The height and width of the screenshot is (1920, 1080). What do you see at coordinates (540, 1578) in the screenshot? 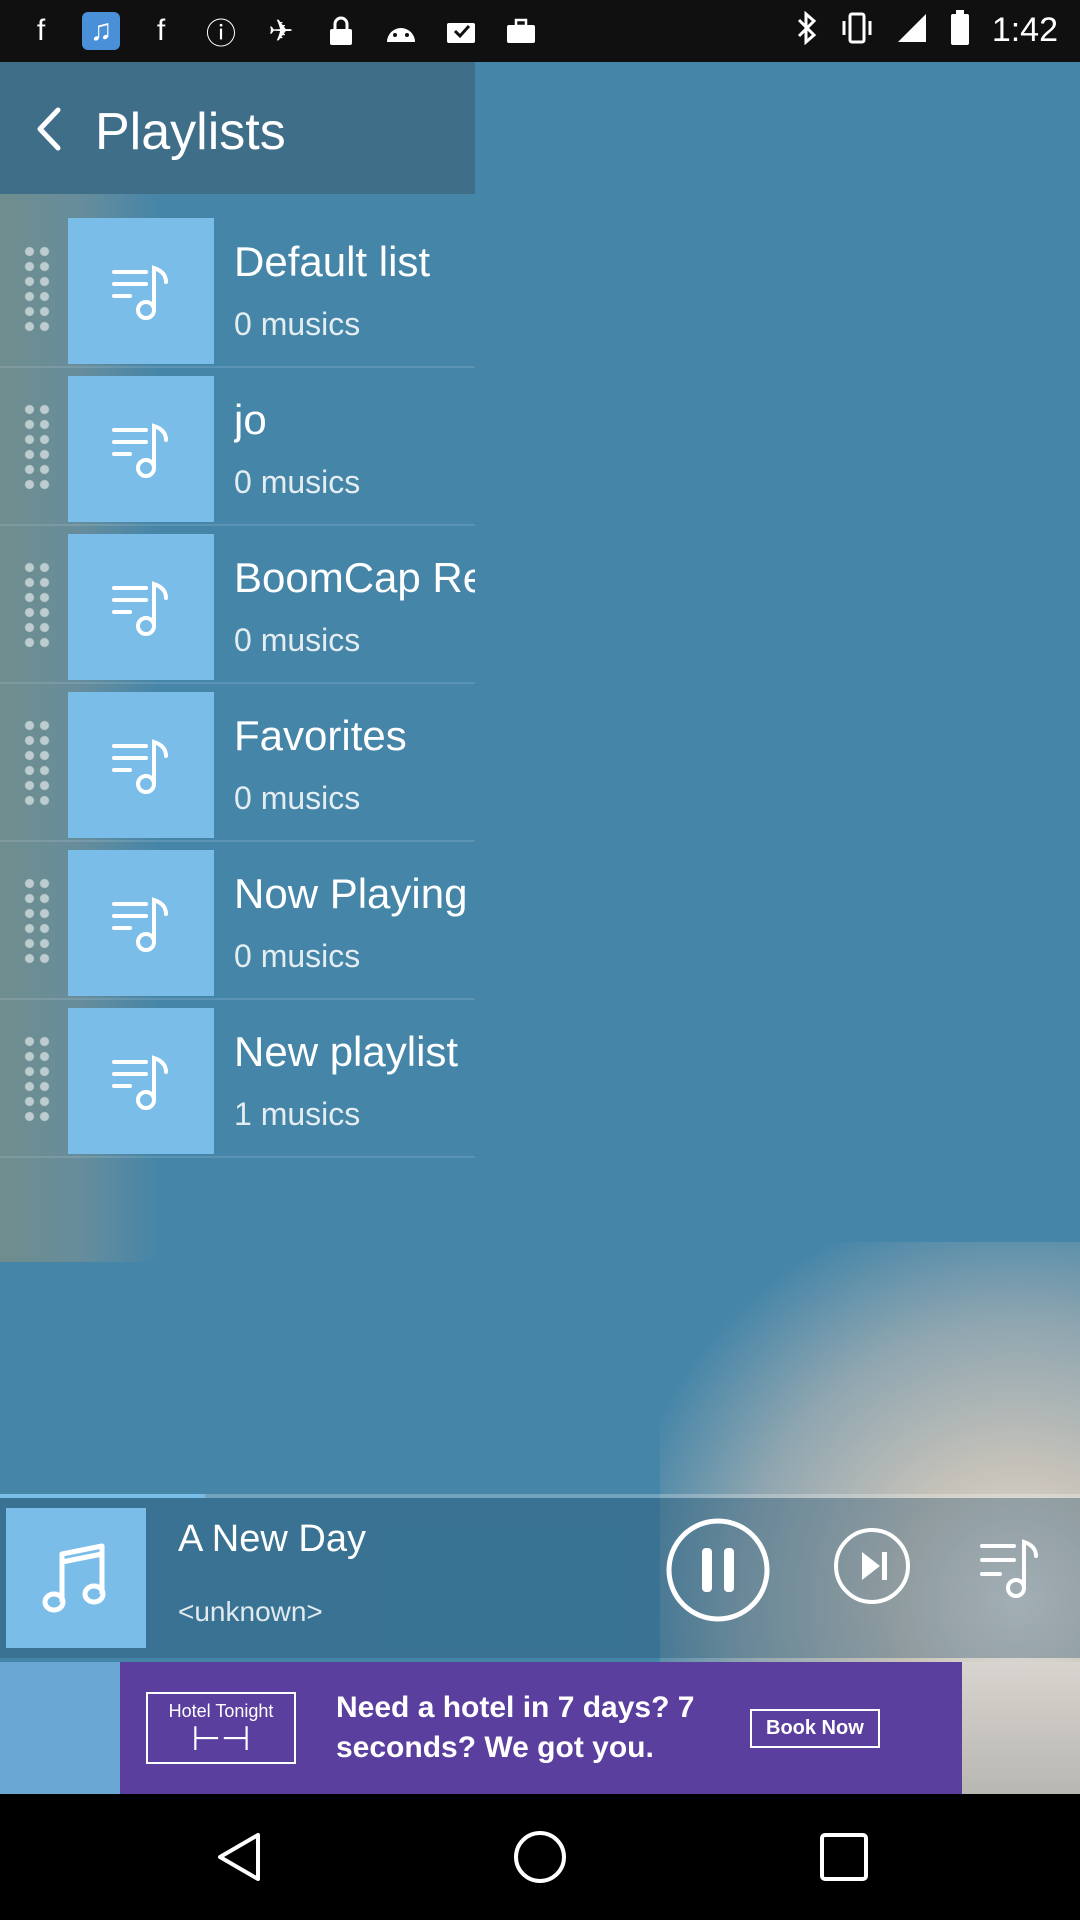
I see `mini-player: A New Day <unknown>` at bounding box center [540, 1578].